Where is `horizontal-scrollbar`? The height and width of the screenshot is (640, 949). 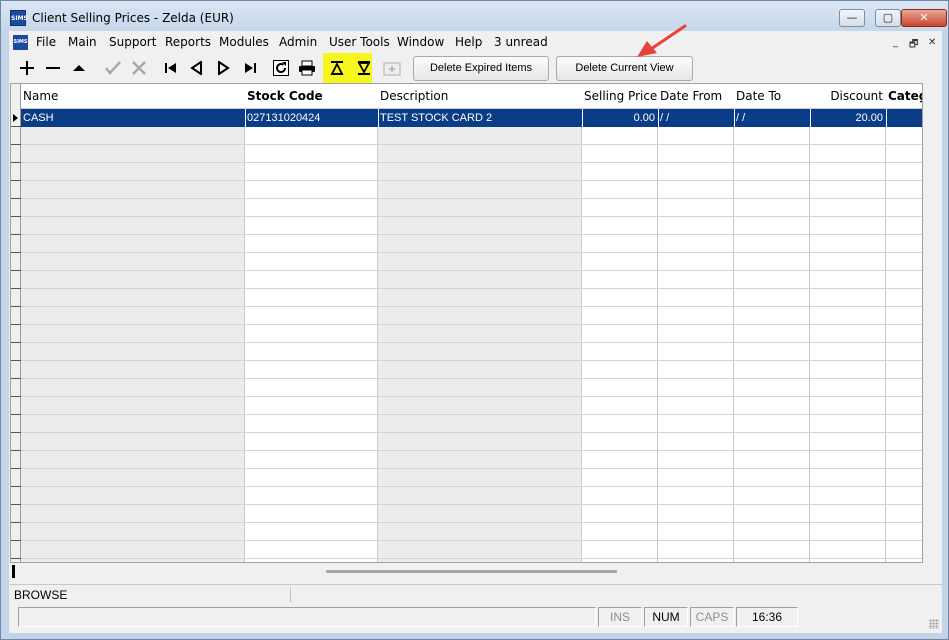
horizontal-scrollbar is located at coordinates (476, 571).